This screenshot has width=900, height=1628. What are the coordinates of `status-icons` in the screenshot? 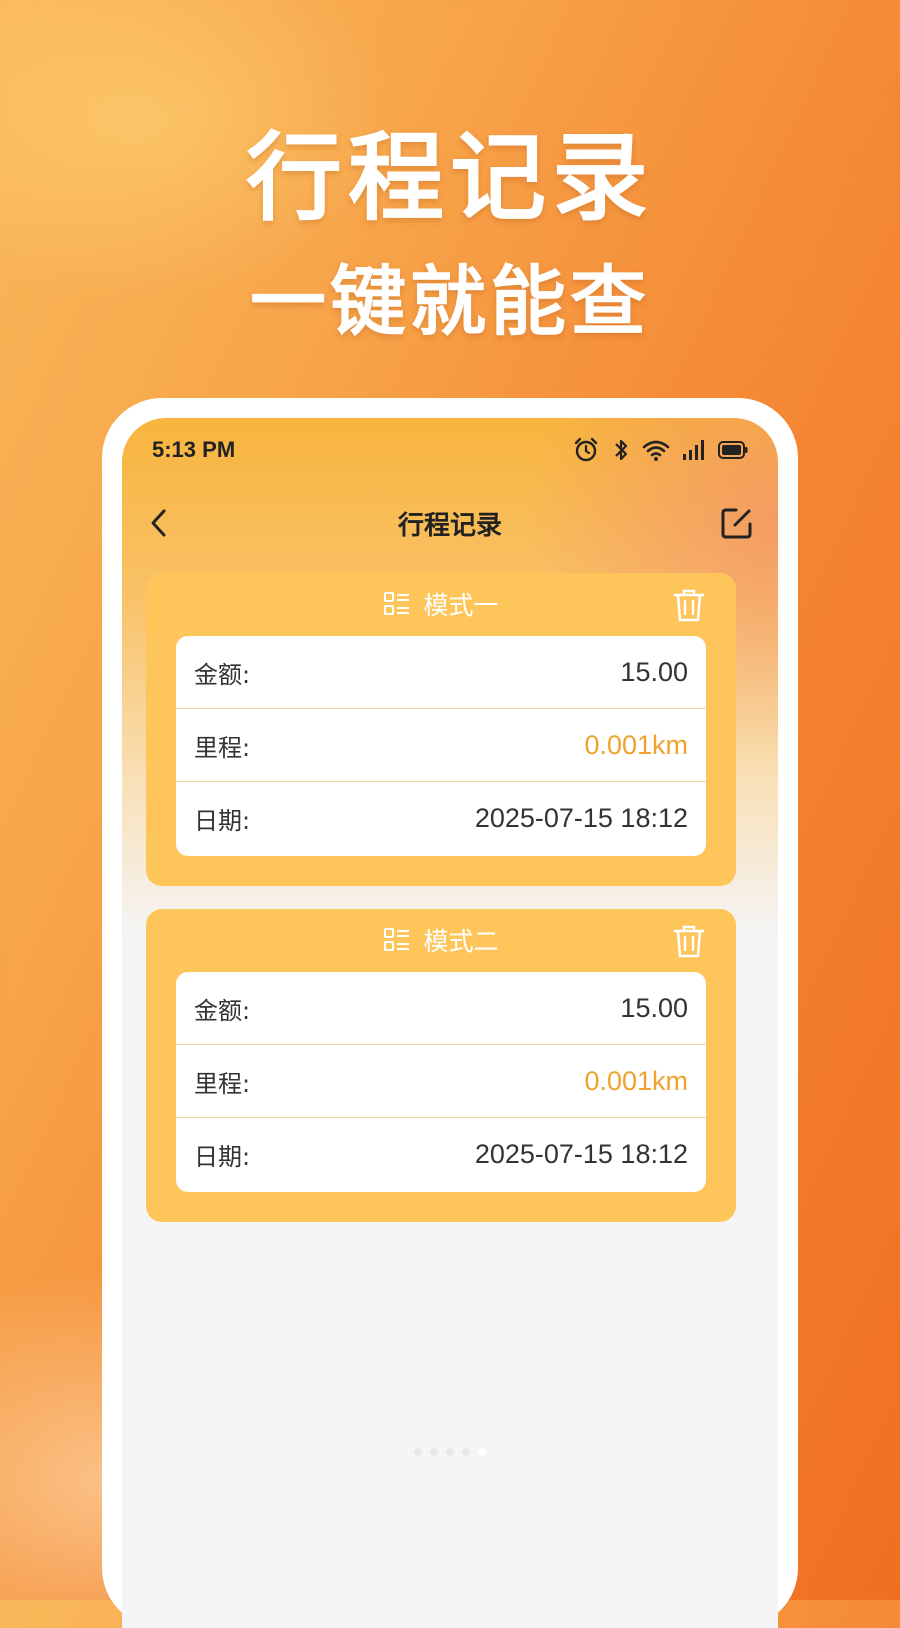 It's located at (660, 450).